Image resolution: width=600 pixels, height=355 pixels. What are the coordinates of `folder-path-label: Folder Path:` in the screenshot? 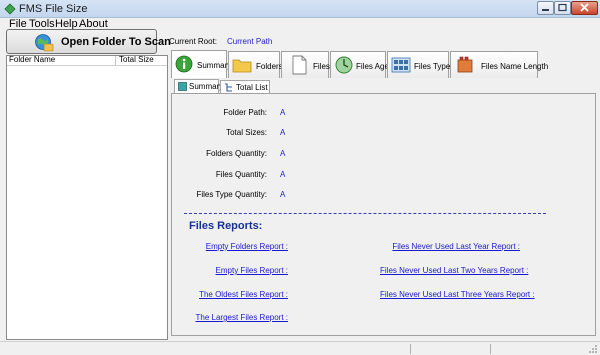 It's located at (245, 112).